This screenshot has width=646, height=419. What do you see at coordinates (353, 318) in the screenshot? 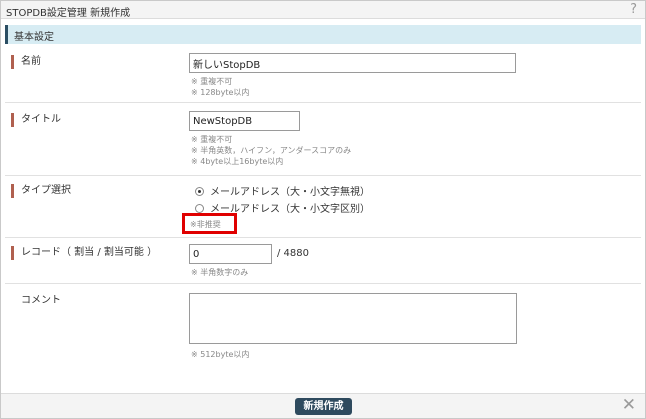
I see `comment-textarea` at bounding box center [353, 318].